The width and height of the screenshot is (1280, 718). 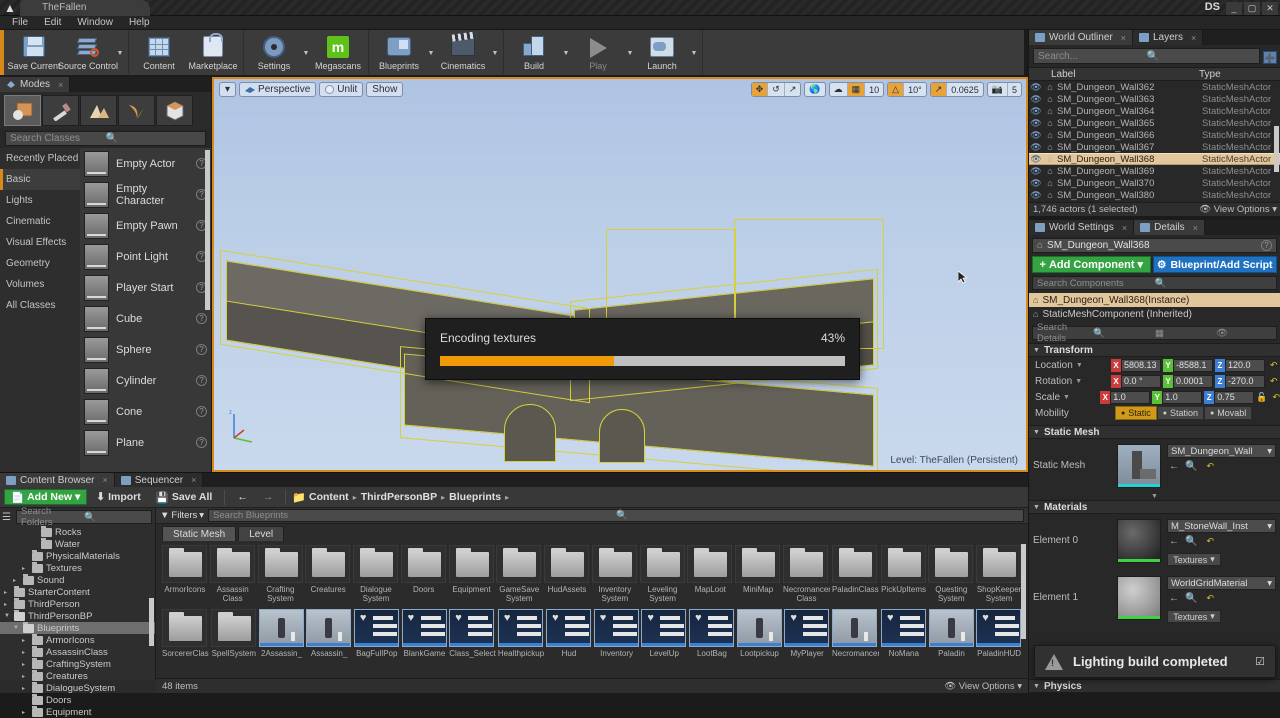 What do you see at coordinates (20, 23) in the screenshot?
I see `menu-item-file: File` at bounding box center [20, 23].